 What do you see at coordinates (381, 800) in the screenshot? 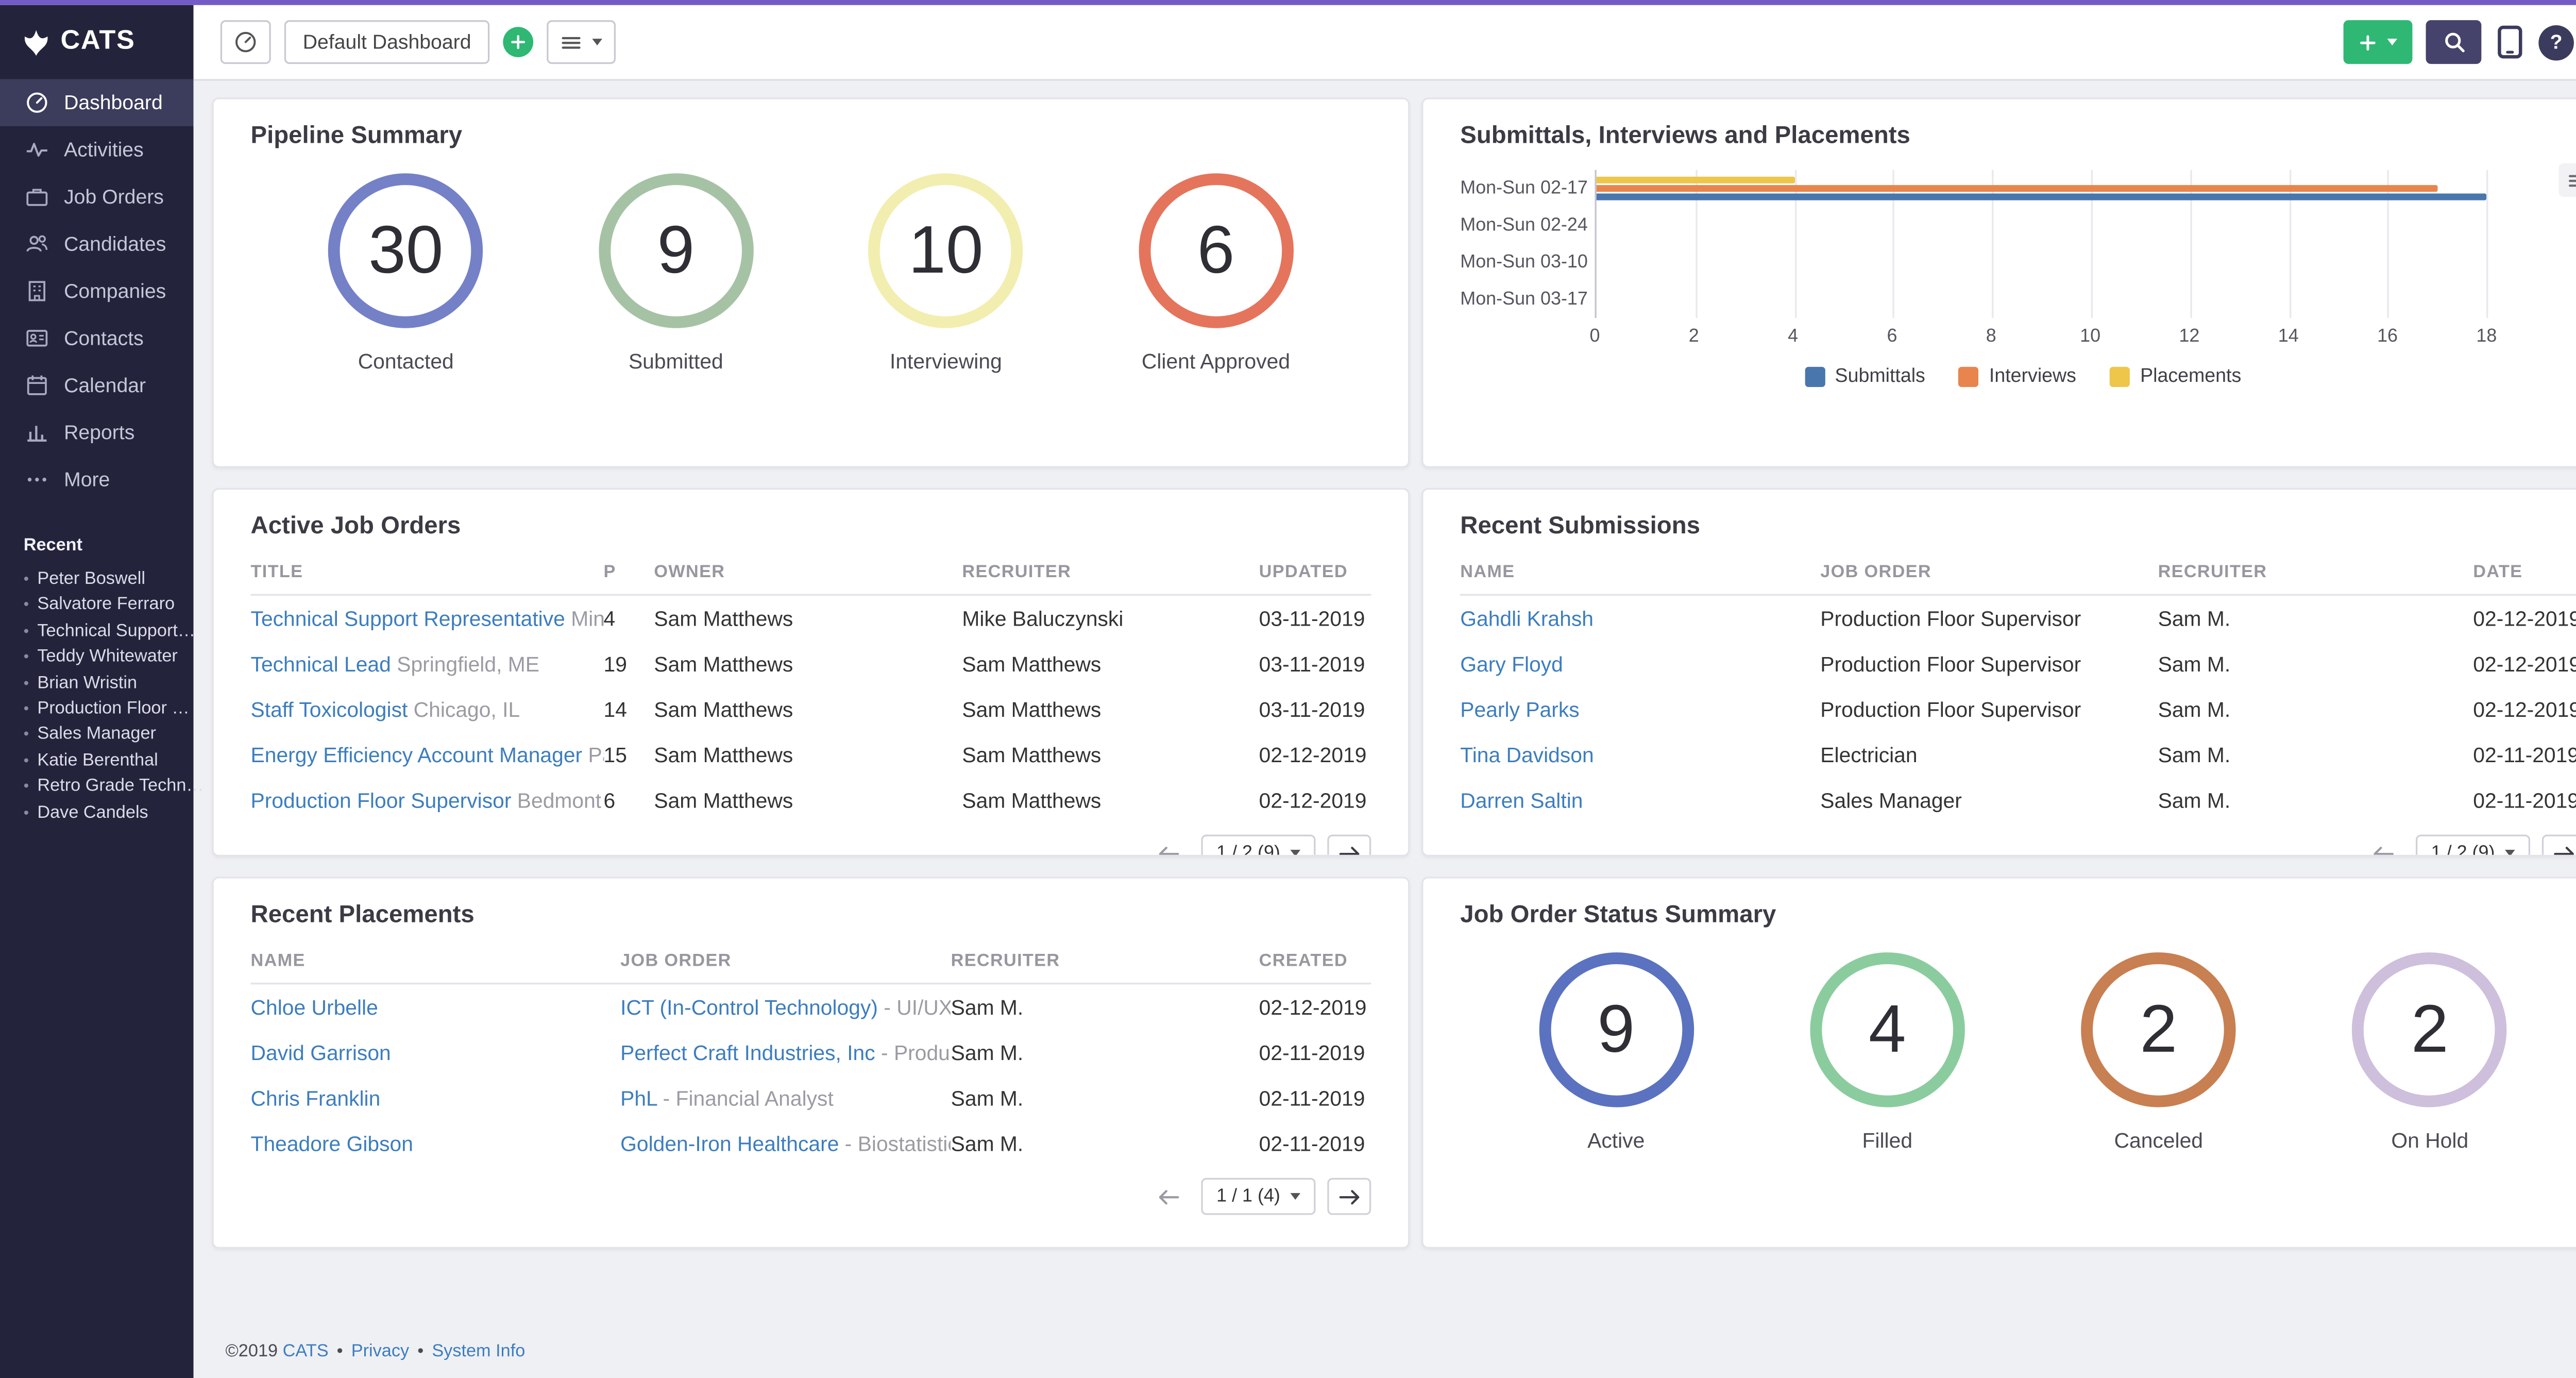
I see `record-link: Production Floor Supervisor` at bounding box center [381, 800].